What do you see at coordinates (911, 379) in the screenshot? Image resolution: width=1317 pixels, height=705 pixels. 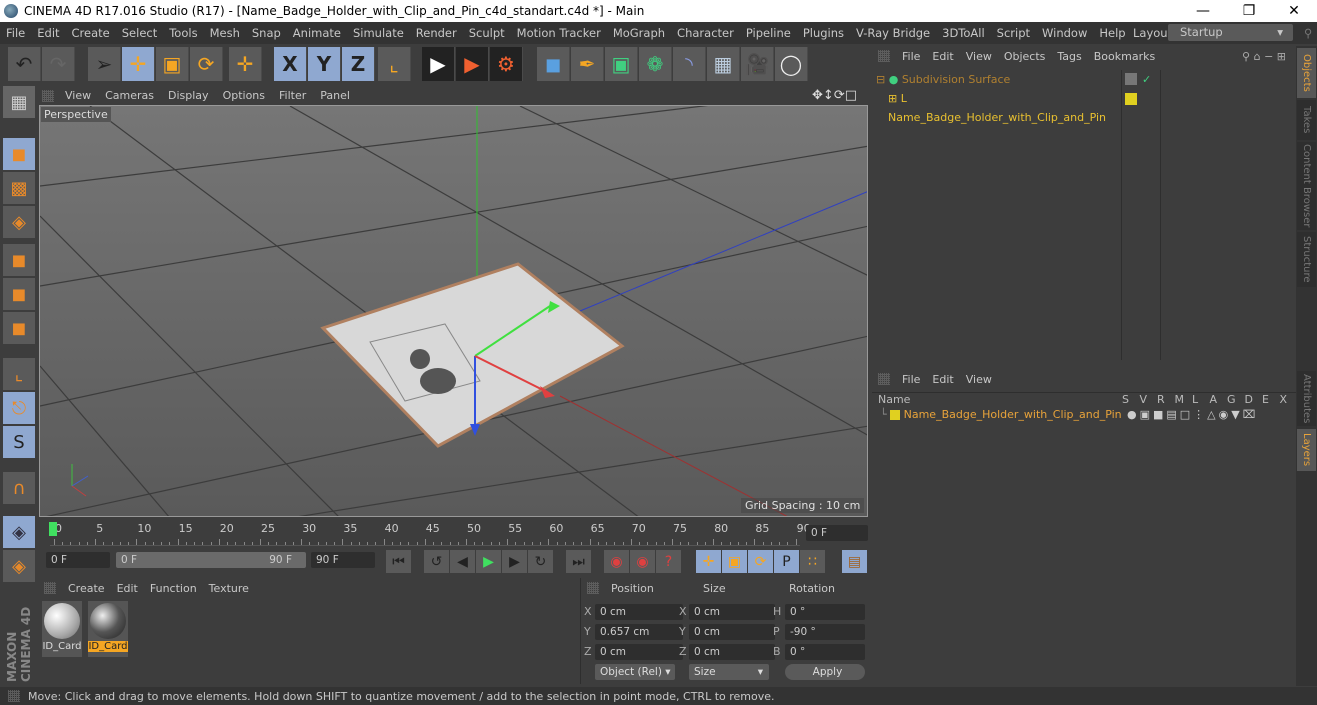 I see `layers-menu-file: File` at bounding box center [911, 379].